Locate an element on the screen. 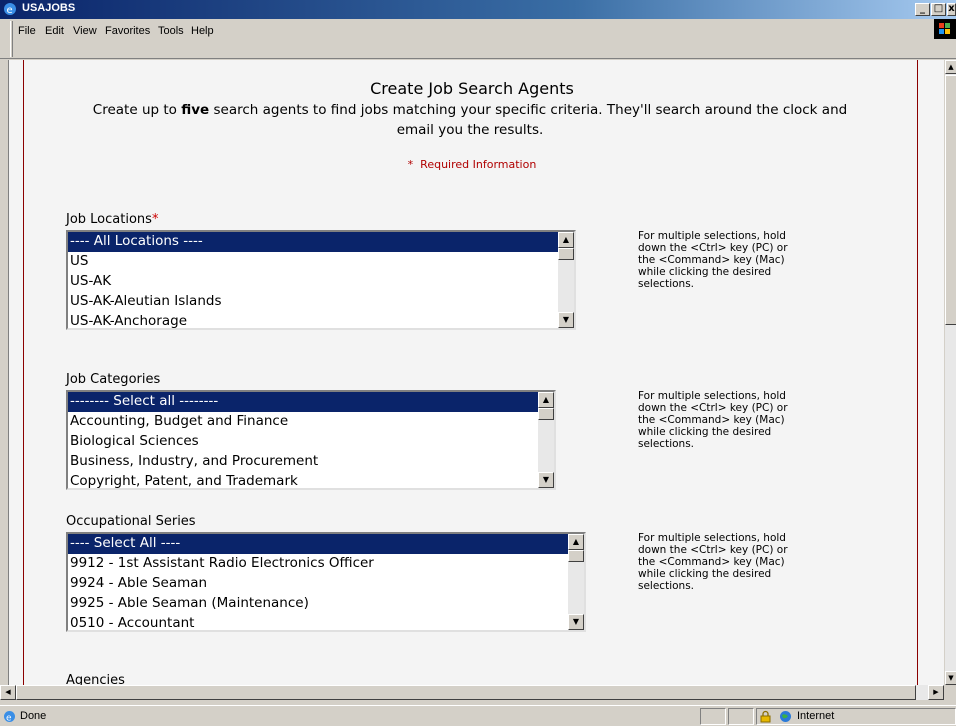  menu-tools: Tools is located at coordinates (171, 31).